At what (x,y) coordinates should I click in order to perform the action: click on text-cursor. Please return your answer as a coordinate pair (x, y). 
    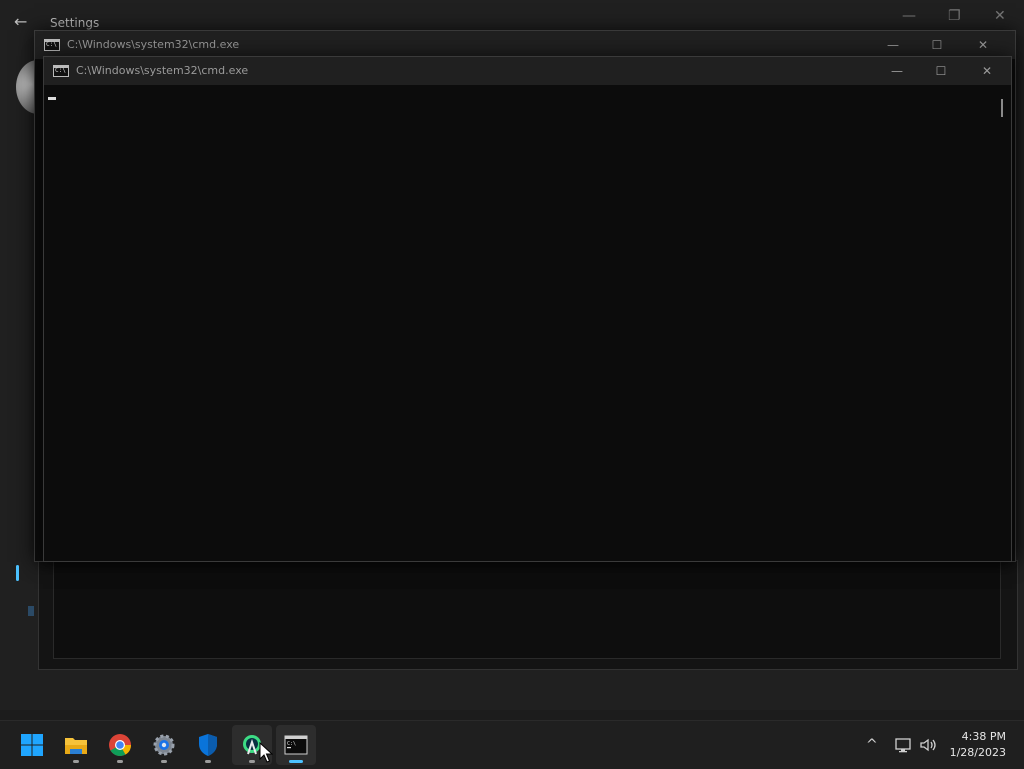
    Looking at the image, I should click on (52, 98).